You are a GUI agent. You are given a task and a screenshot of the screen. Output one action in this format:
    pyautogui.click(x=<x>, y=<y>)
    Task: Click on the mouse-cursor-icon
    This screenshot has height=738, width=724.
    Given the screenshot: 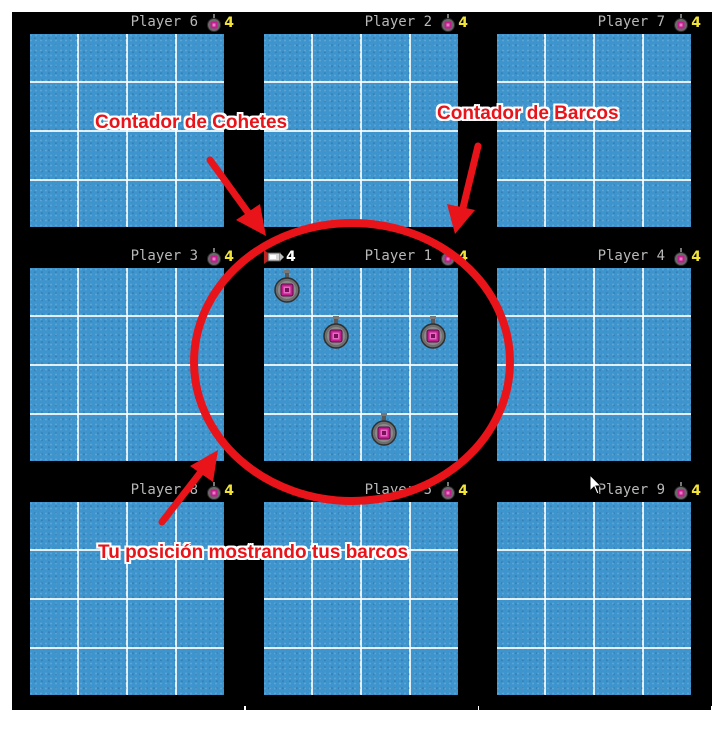 What is the action you would take?
    pyautogui.click(x=596, y=484)
    